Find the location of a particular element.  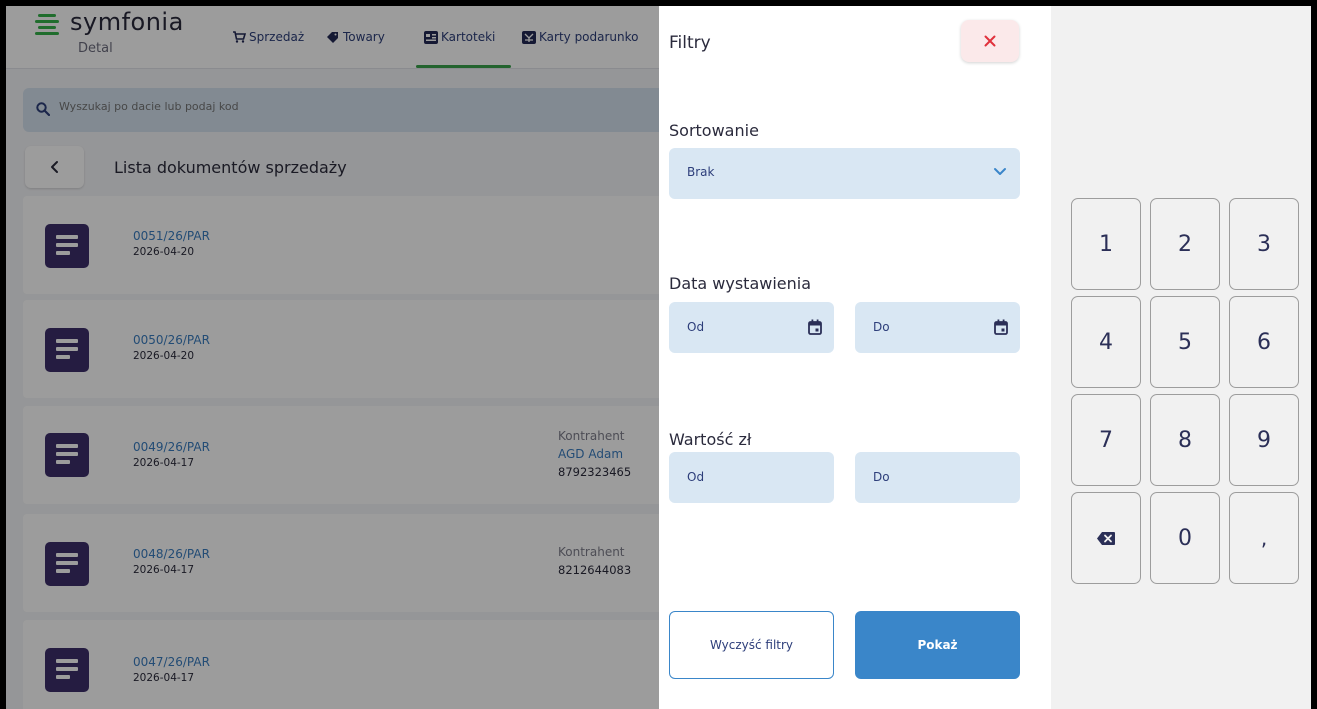

close-icon is located at coordinates (990, 41).